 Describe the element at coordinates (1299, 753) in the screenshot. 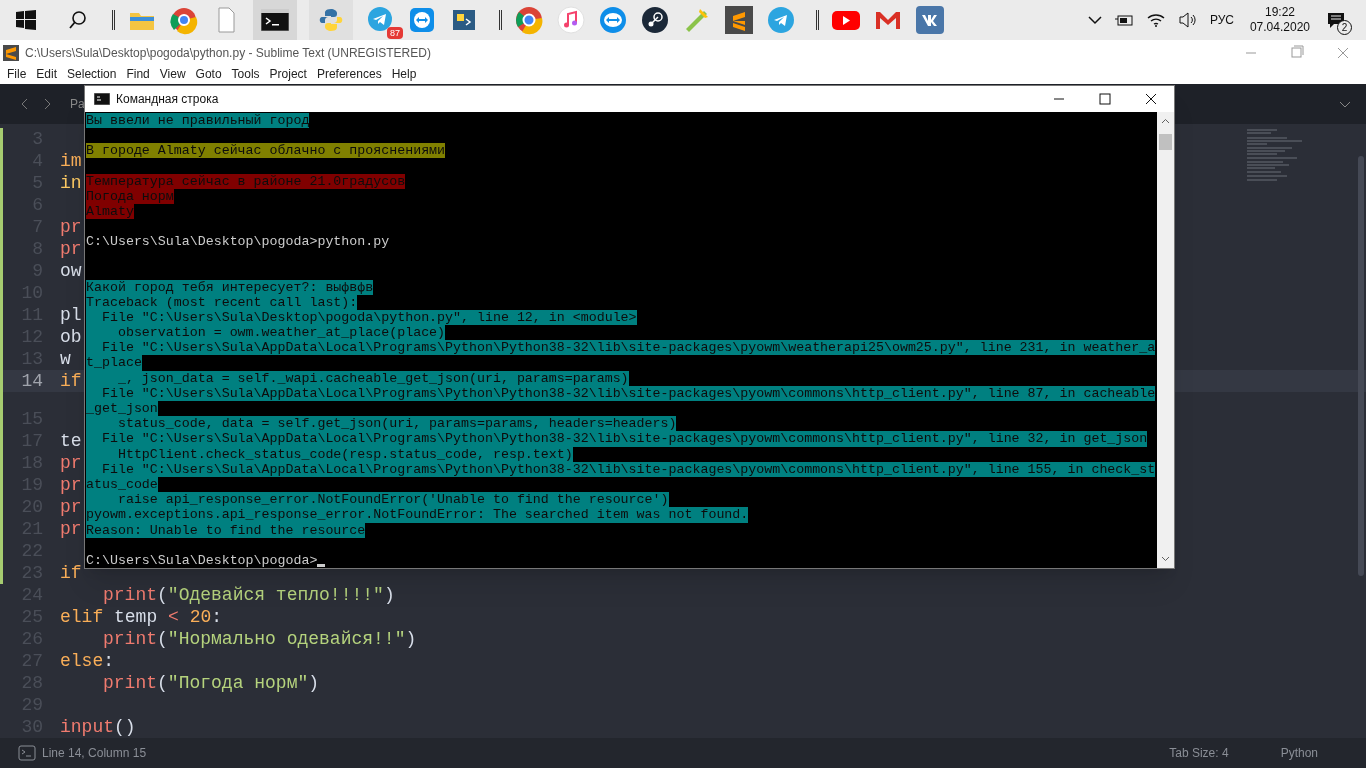

I see `syntax-name: Python` at that location.